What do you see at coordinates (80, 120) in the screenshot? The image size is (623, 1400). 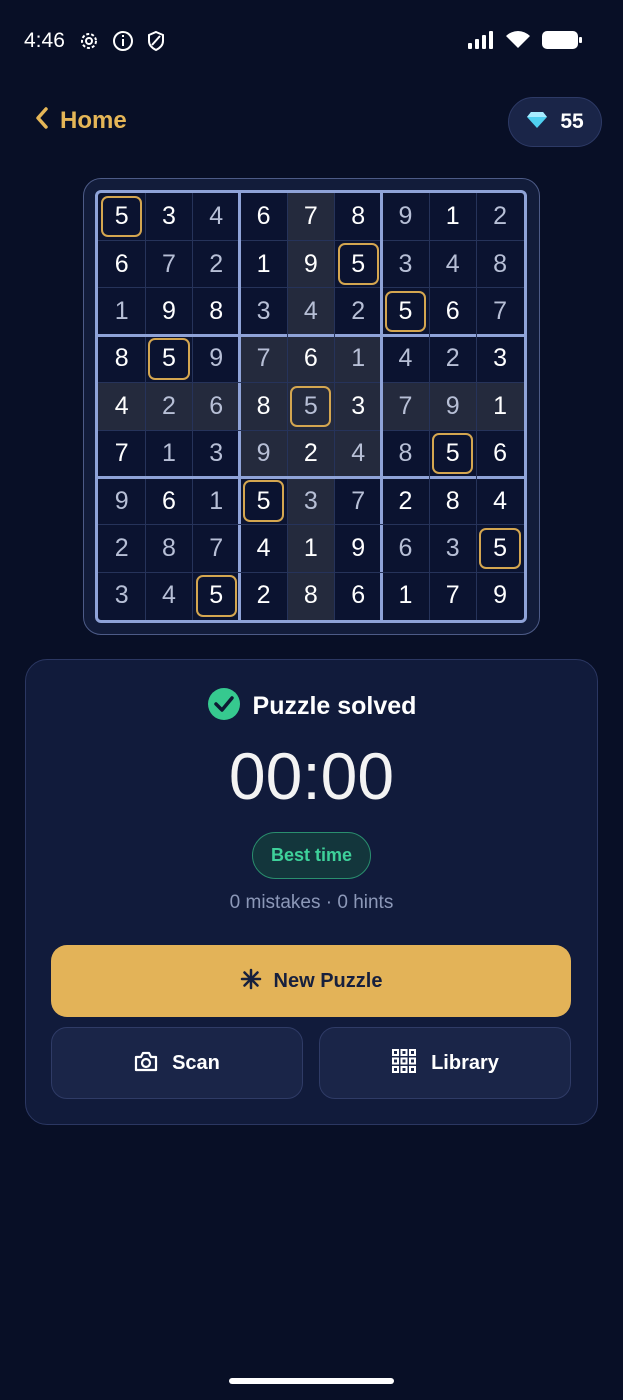 I see `back-home-button: Home` at bounding box center [80, 120].